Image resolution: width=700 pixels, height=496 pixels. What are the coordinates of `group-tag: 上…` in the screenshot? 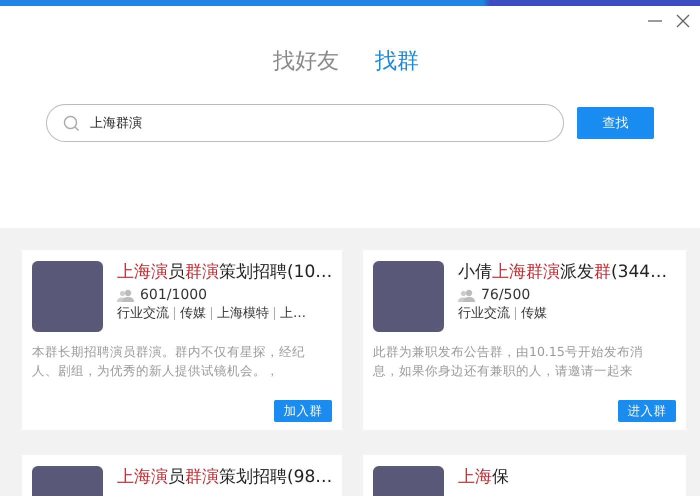 It's located at (292, 313).